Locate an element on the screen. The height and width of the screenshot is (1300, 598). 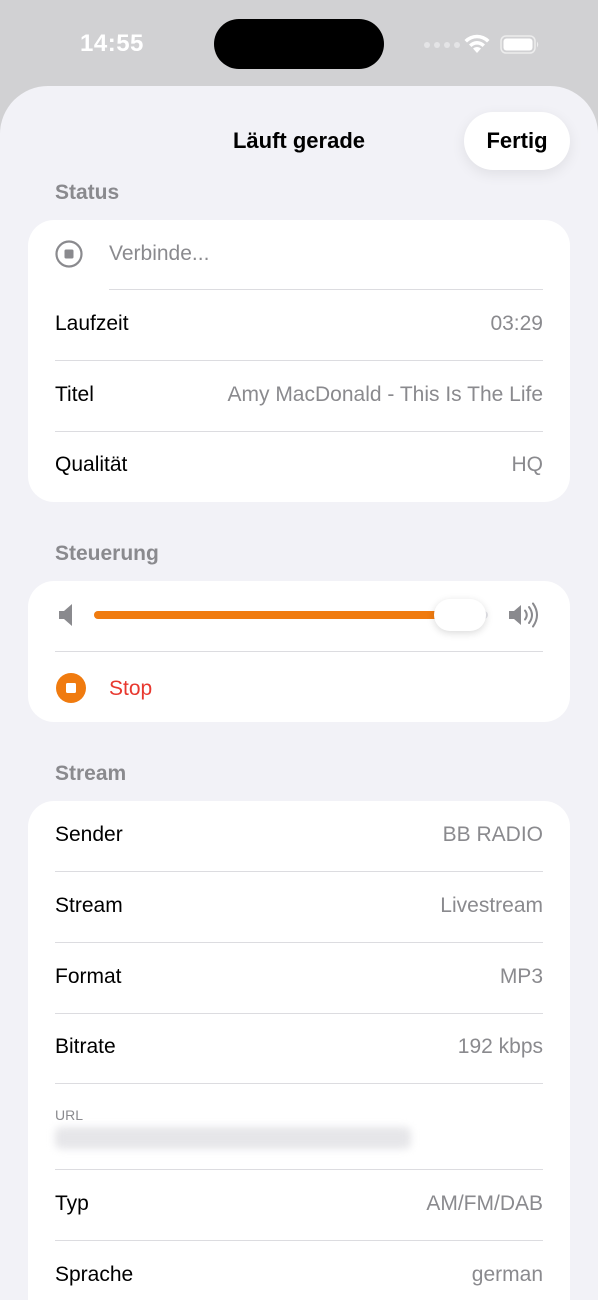
speaker-icon is located at coordinates (65, 615).